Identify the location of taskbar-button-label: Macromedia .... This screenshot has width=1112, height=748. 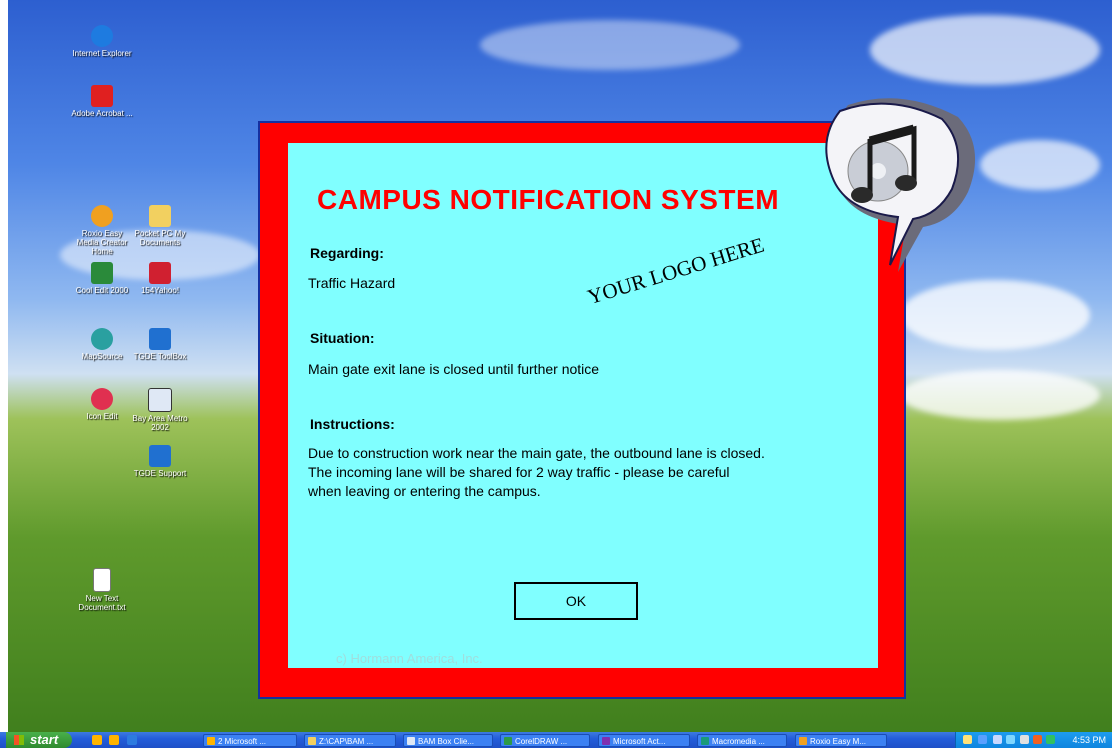
(738, 741).